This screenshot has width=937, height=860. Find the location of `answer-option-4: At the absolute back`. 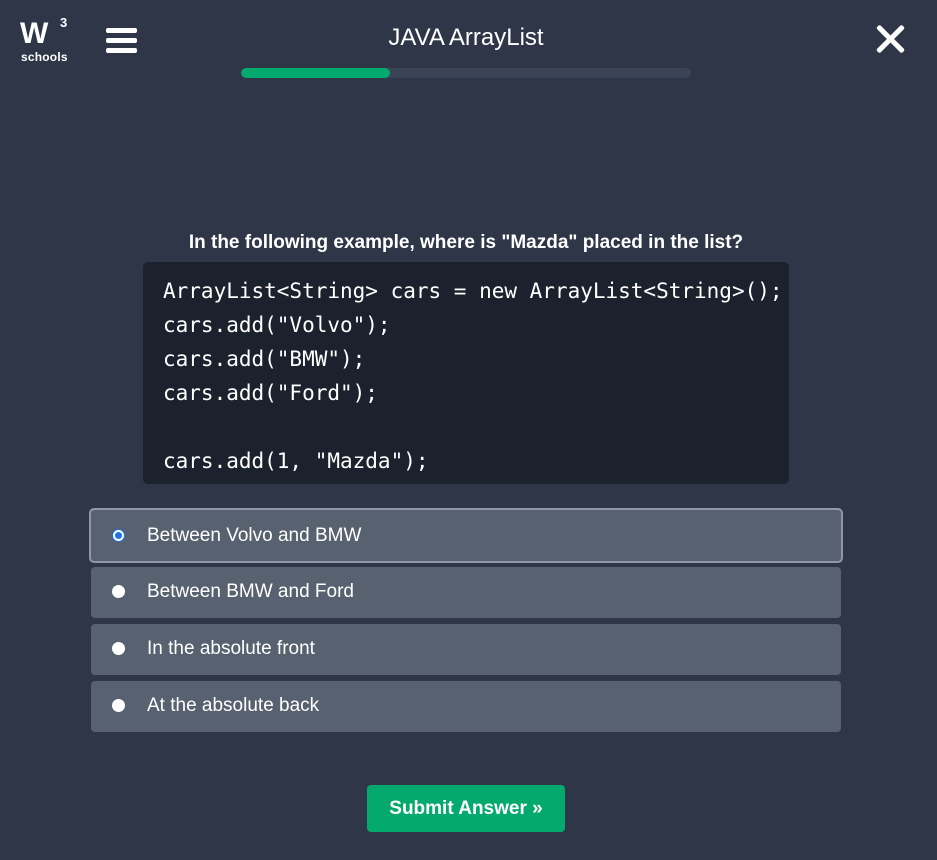

answer-option-4: At the absolute back is located at coordinates (466, 706).